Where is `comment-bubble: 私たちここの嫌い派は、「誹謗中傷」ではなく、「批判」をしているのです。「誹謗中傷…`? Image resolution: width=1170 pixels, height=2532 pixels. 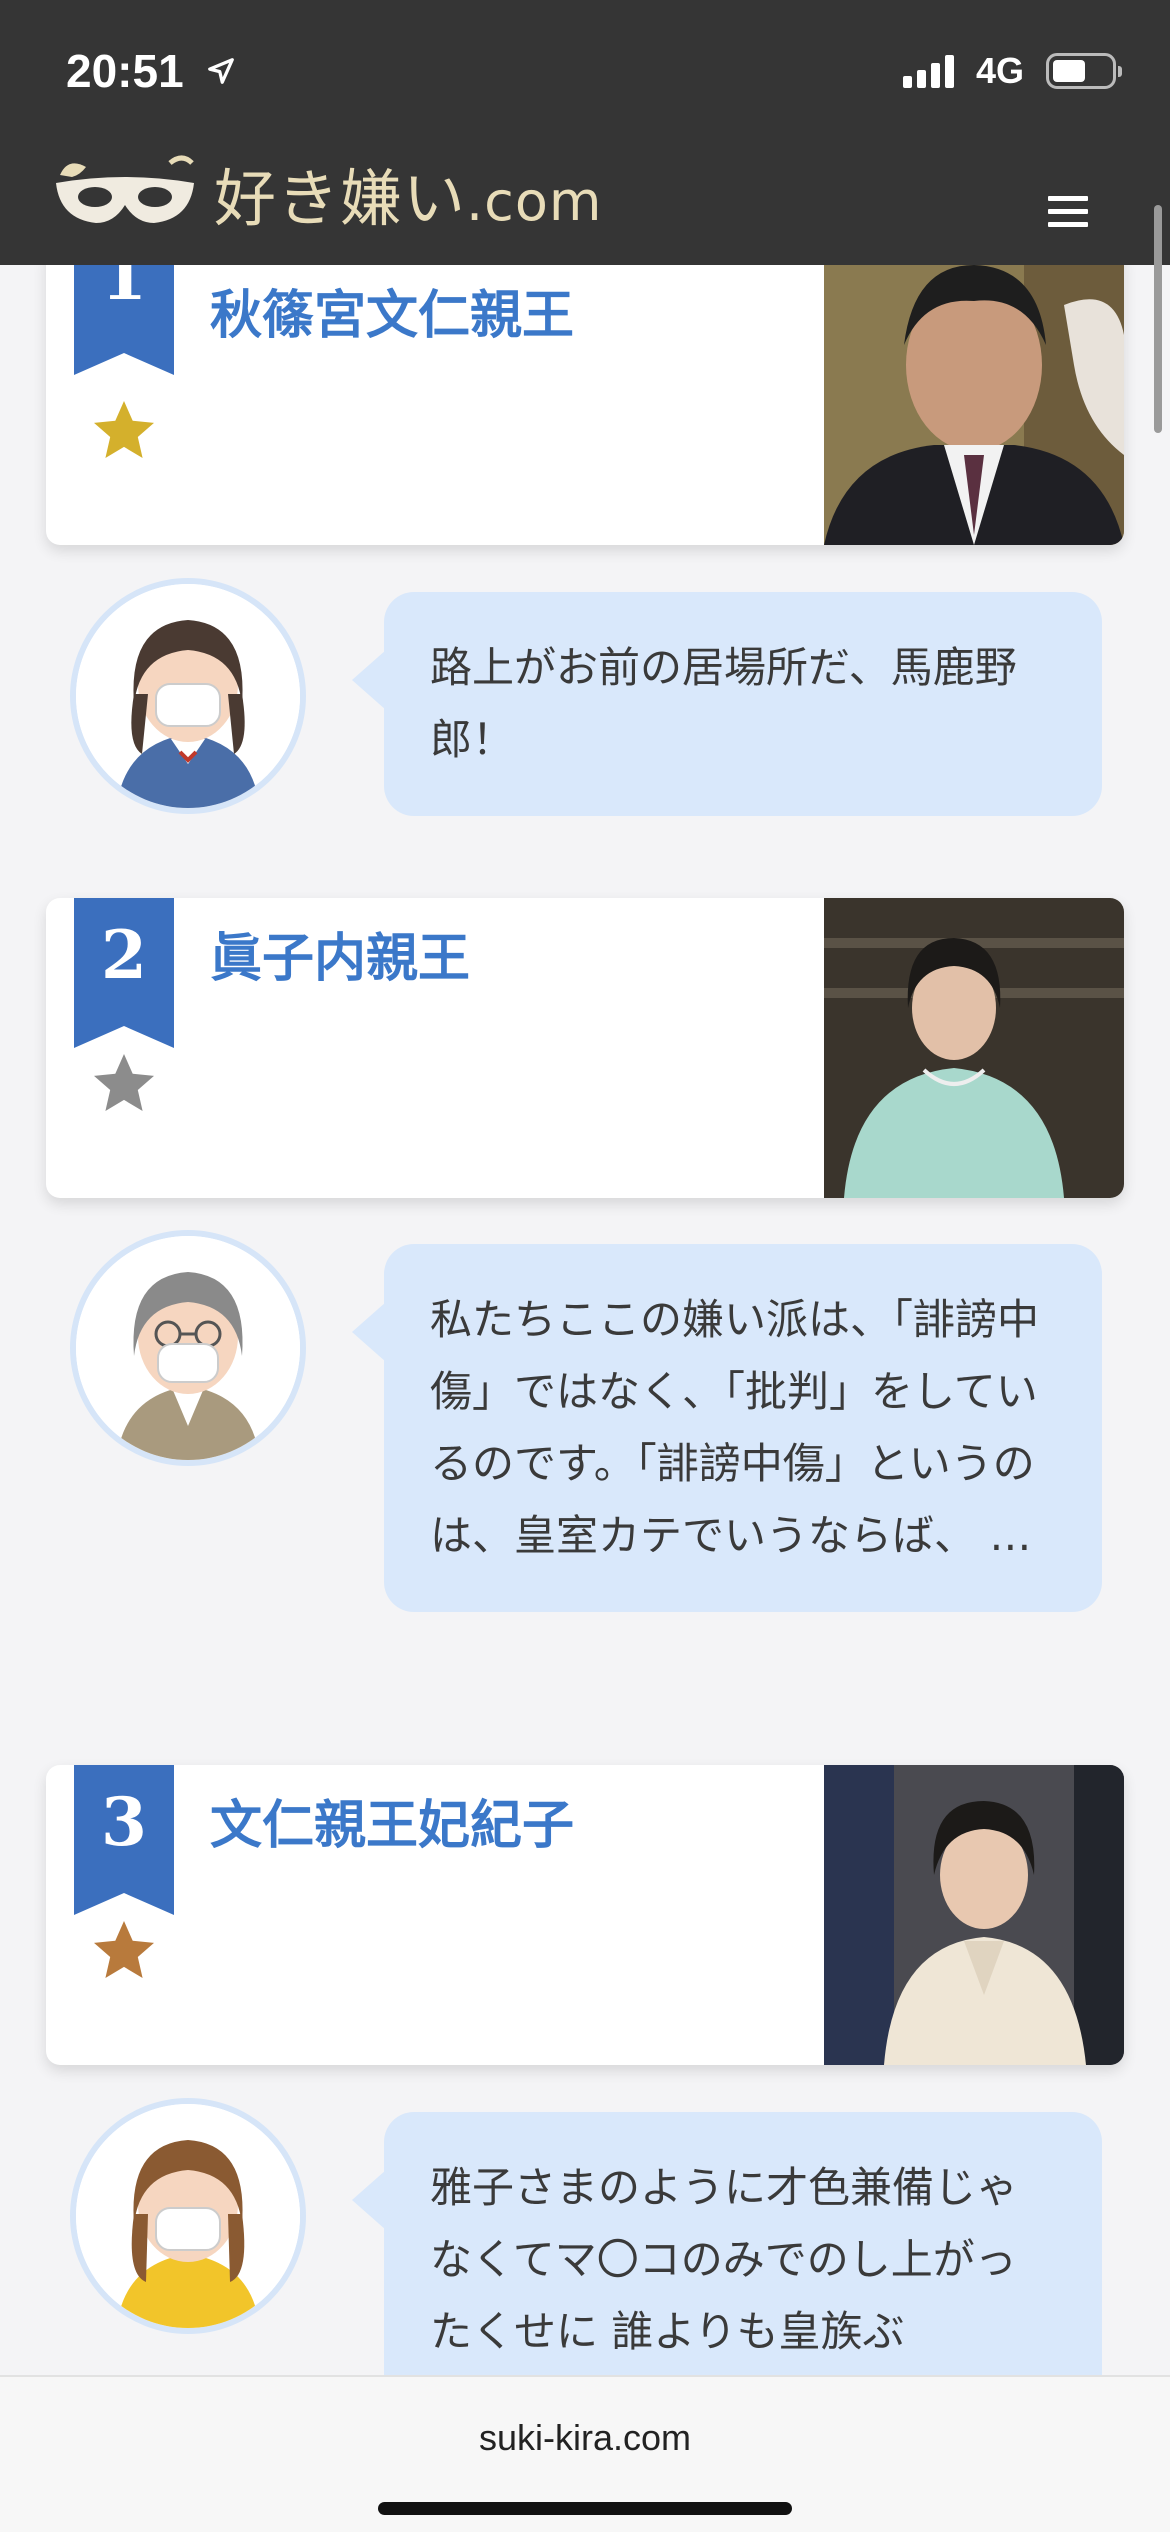
comment-bubble: 私たちここの嫌い派は、「誹謗中傷」ではなく、「批判」をしているのです。「誹謗中傷… is located at coordinates (727, 1428).